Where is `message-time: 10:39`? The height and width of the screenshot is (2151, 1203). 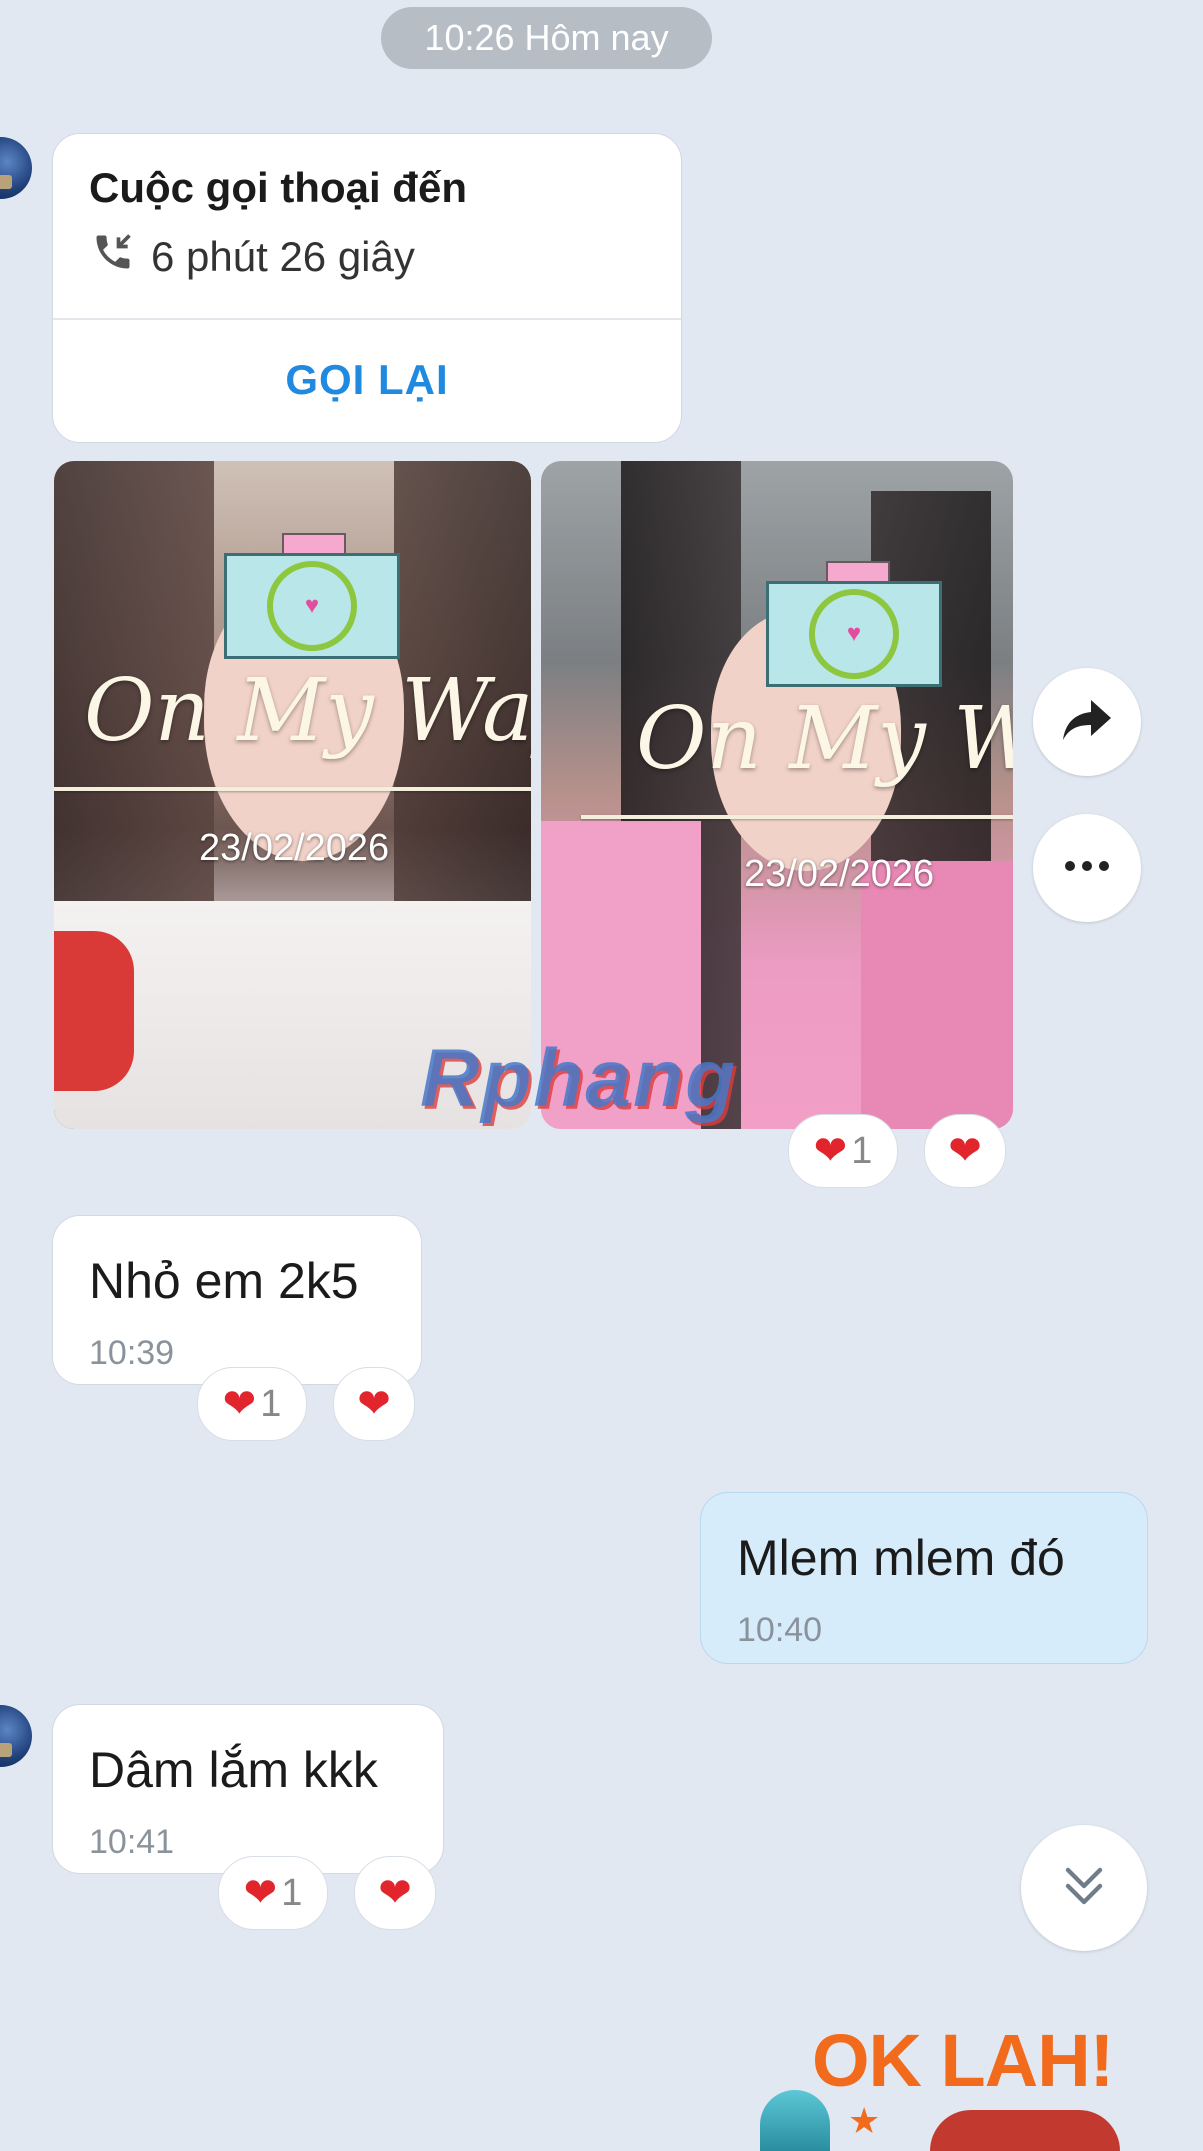 message-time: 10:39 is located at coordinates (132, 1353).